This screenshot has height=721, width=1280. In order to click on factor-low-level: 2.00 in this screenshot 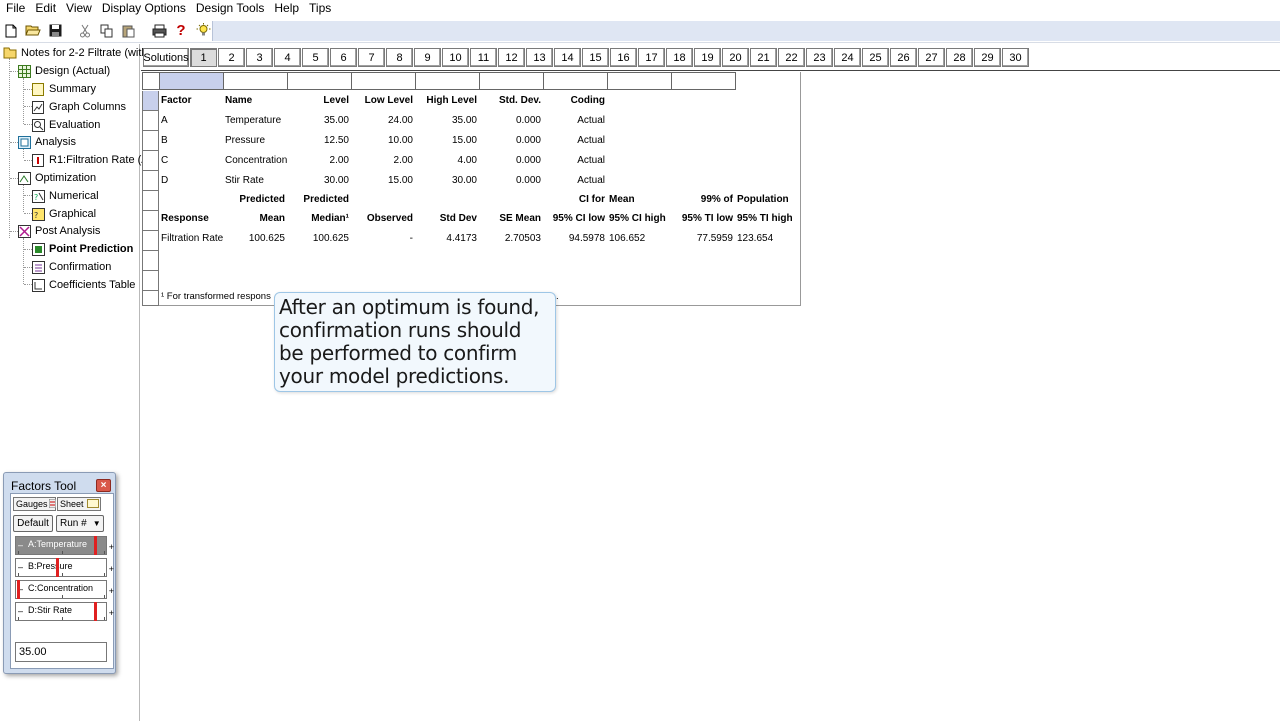, I will do `click(383, 161)`.